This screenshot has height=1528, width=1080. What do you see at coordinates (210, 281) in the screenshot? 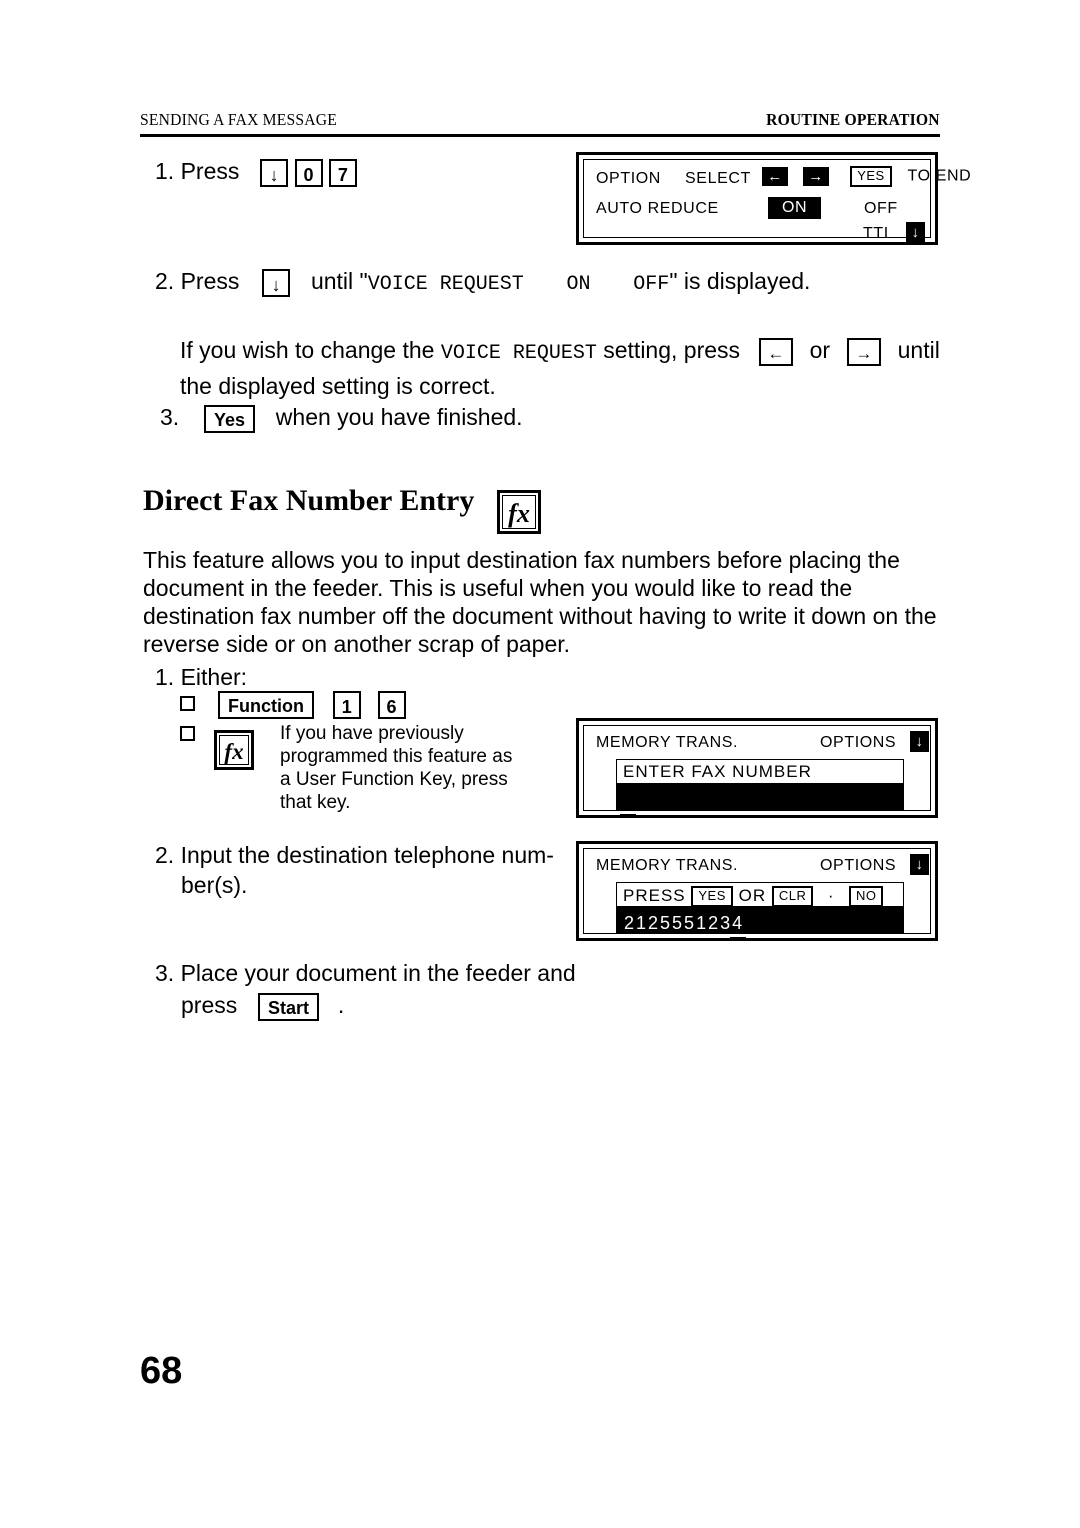
I see `step-2-label-before: Press` at bounding box center [210, 281].